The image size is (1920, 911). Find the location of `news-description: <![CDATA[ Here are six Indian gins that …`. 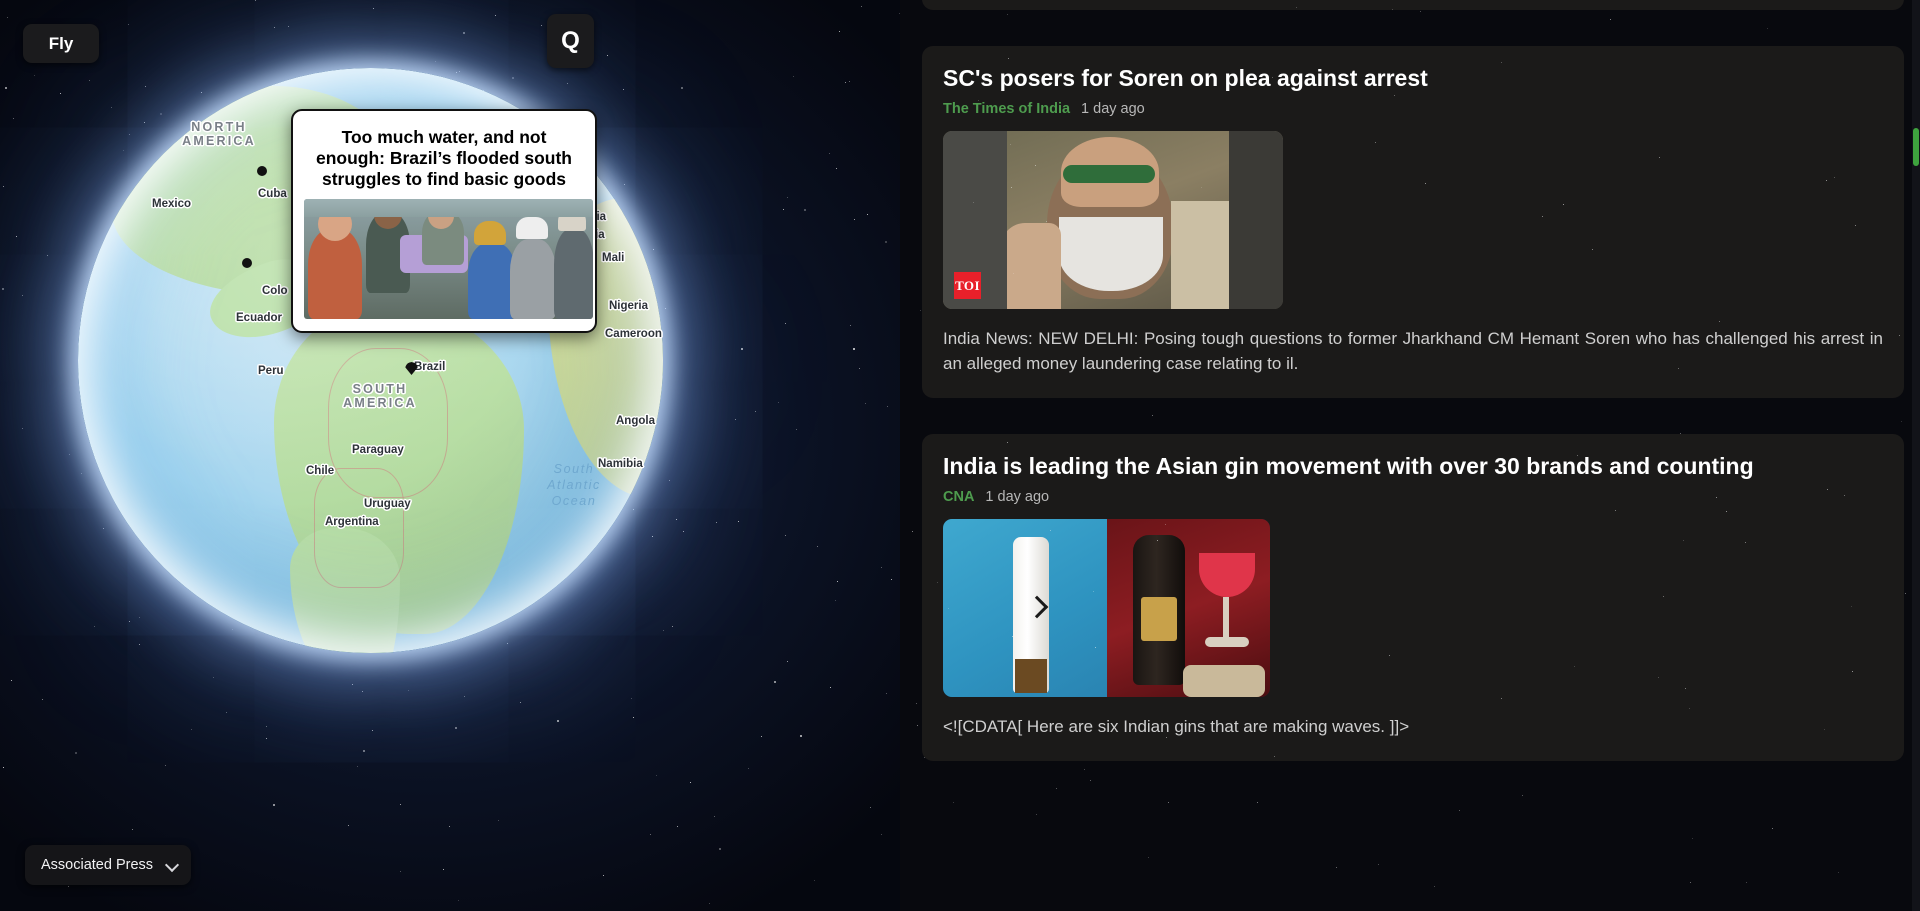

news-description: <![CDATA[ Here are six Indian gins that … is located at coordinates (1176, 726).